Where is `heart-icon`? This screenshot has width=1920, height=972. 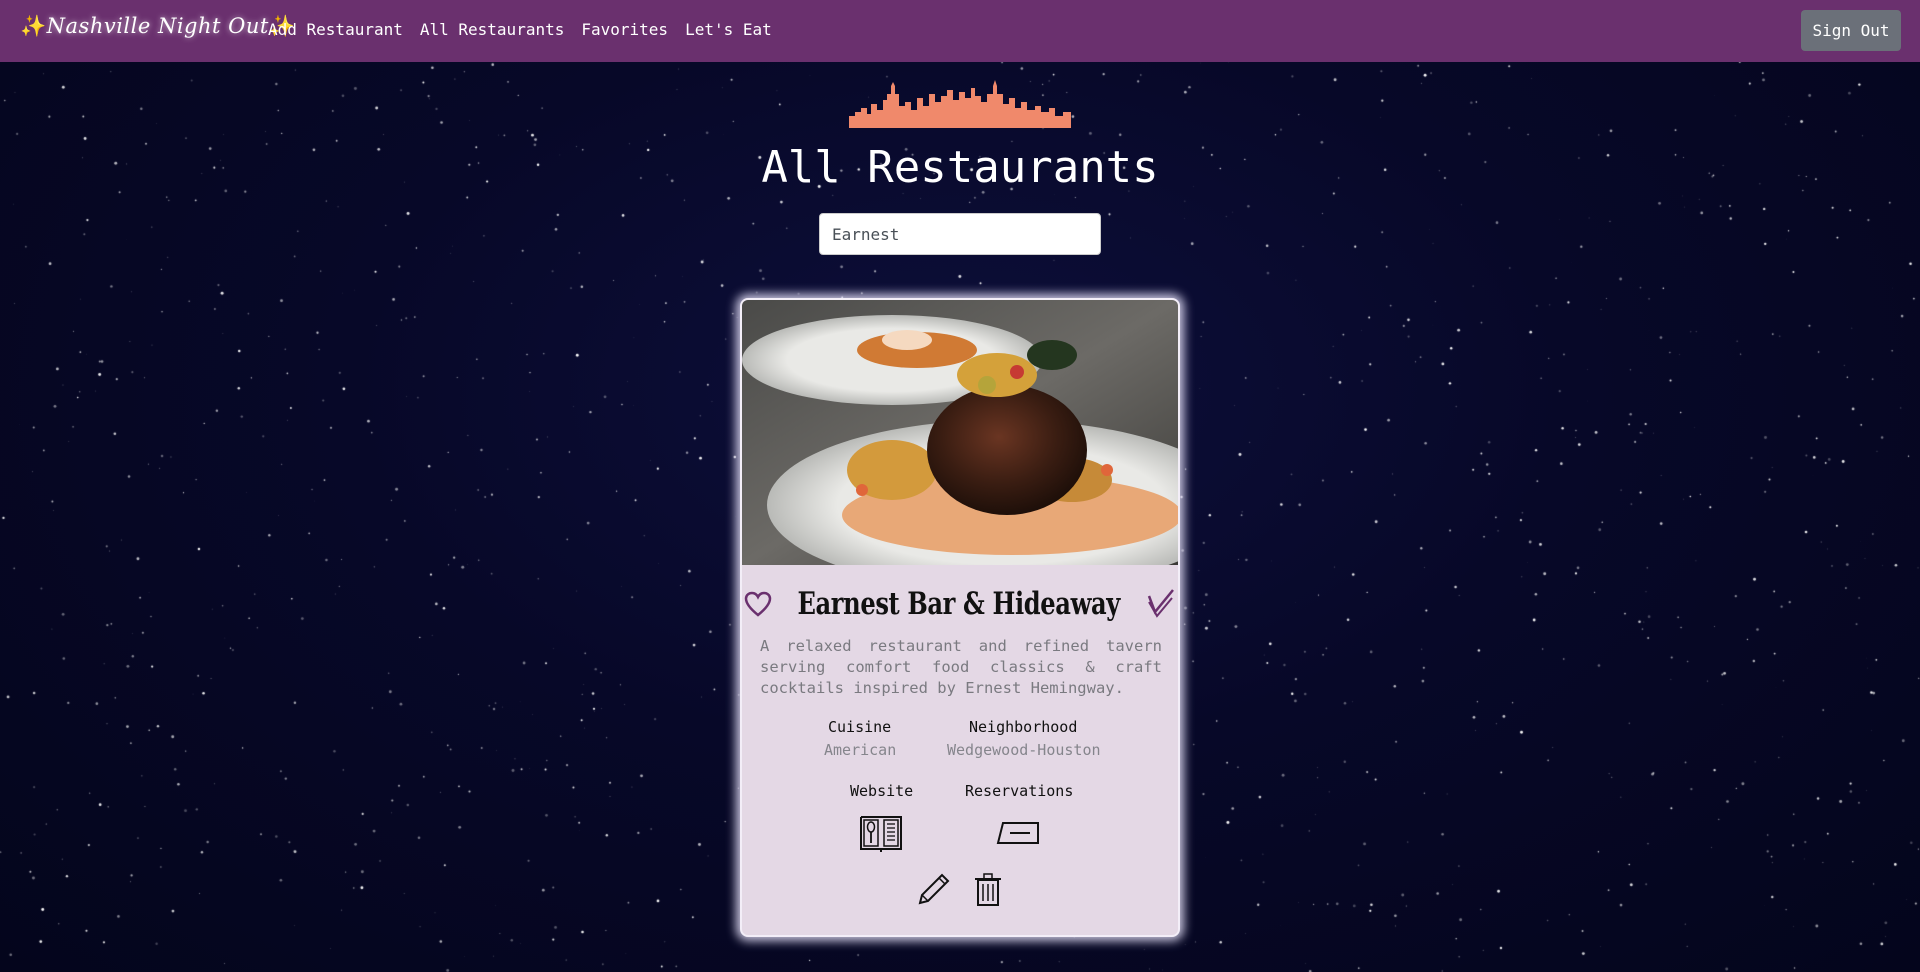
heart-icon is located at coordinates (758, 604).